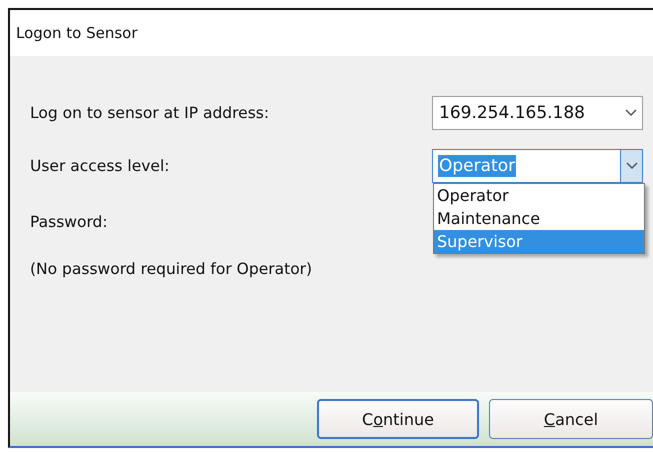  I want to click on continue-button: Continue, so click(398, 419).